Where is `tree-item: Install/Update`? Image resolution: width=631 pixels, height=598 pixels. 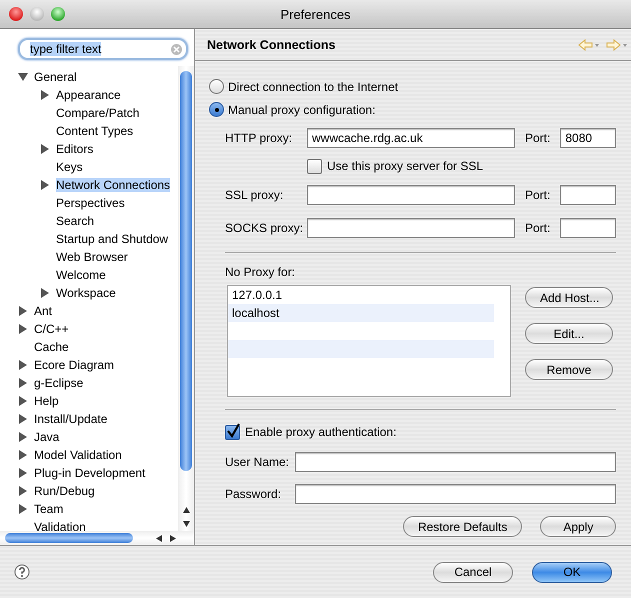
tree-item: Install/Update is located at coordinates (71, 419).